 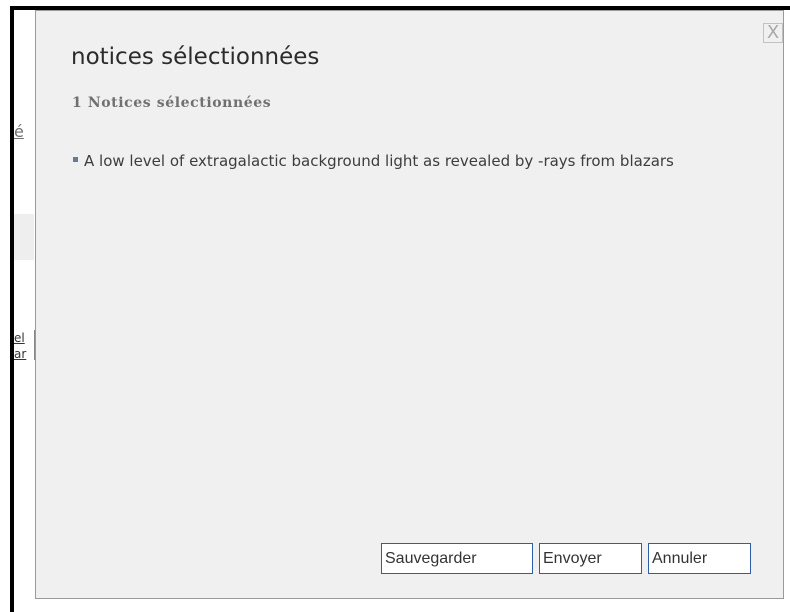 What do you see at coordinates (195, 57) in the screenshot?
I see `dialog-title: notices sélectionnées` at bounding box center [195, 57].